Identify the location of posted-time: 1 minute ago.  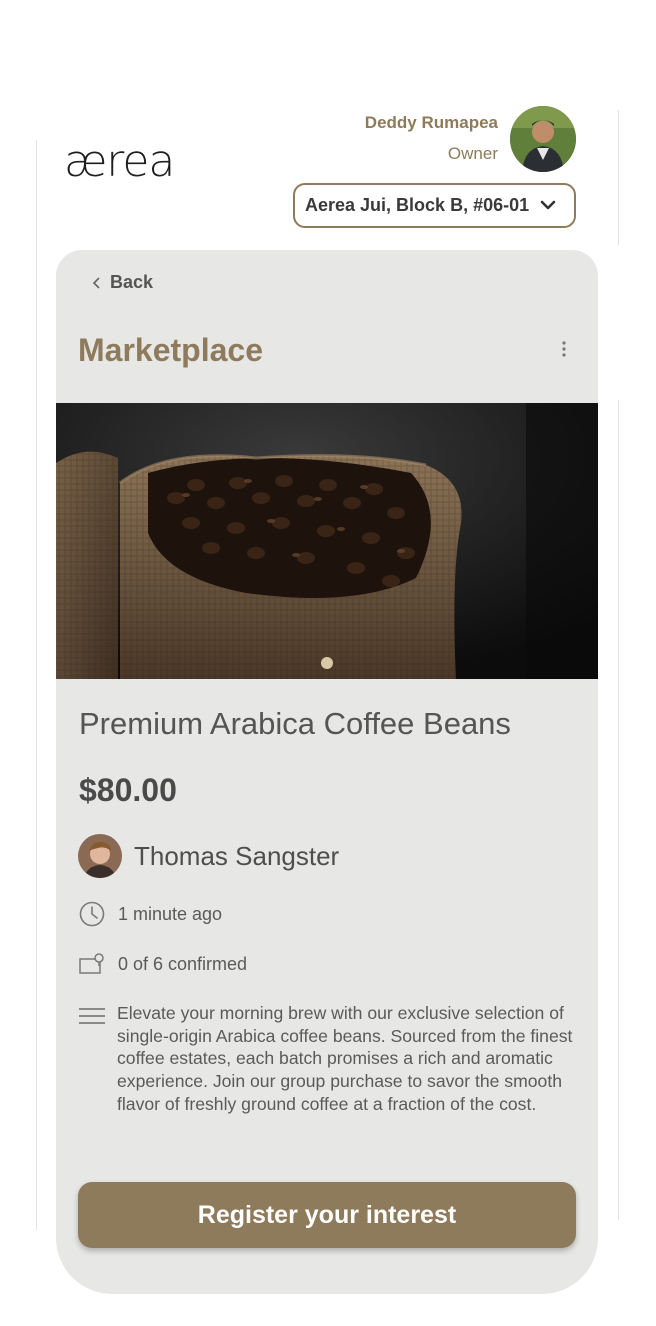
(170, 913).